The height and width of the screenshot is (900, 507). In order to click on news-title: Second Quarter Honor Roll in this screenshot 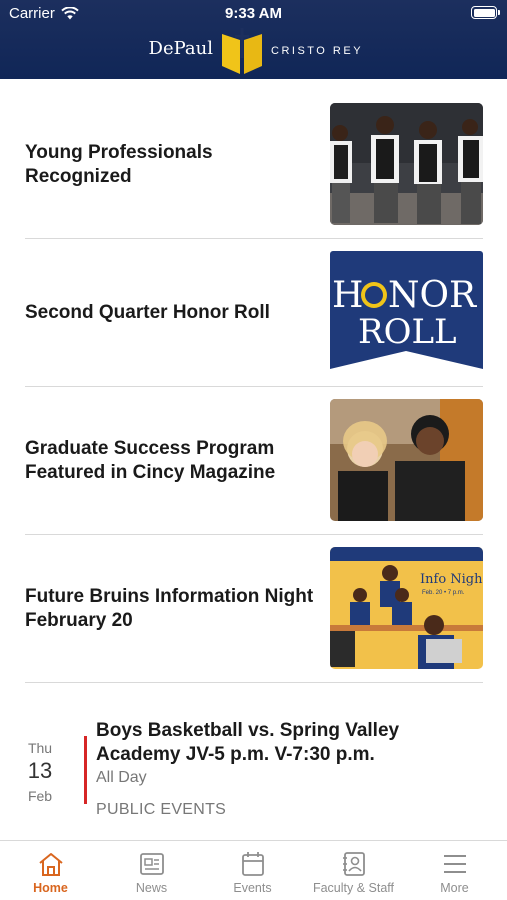, I will do `click(147, 312)`.